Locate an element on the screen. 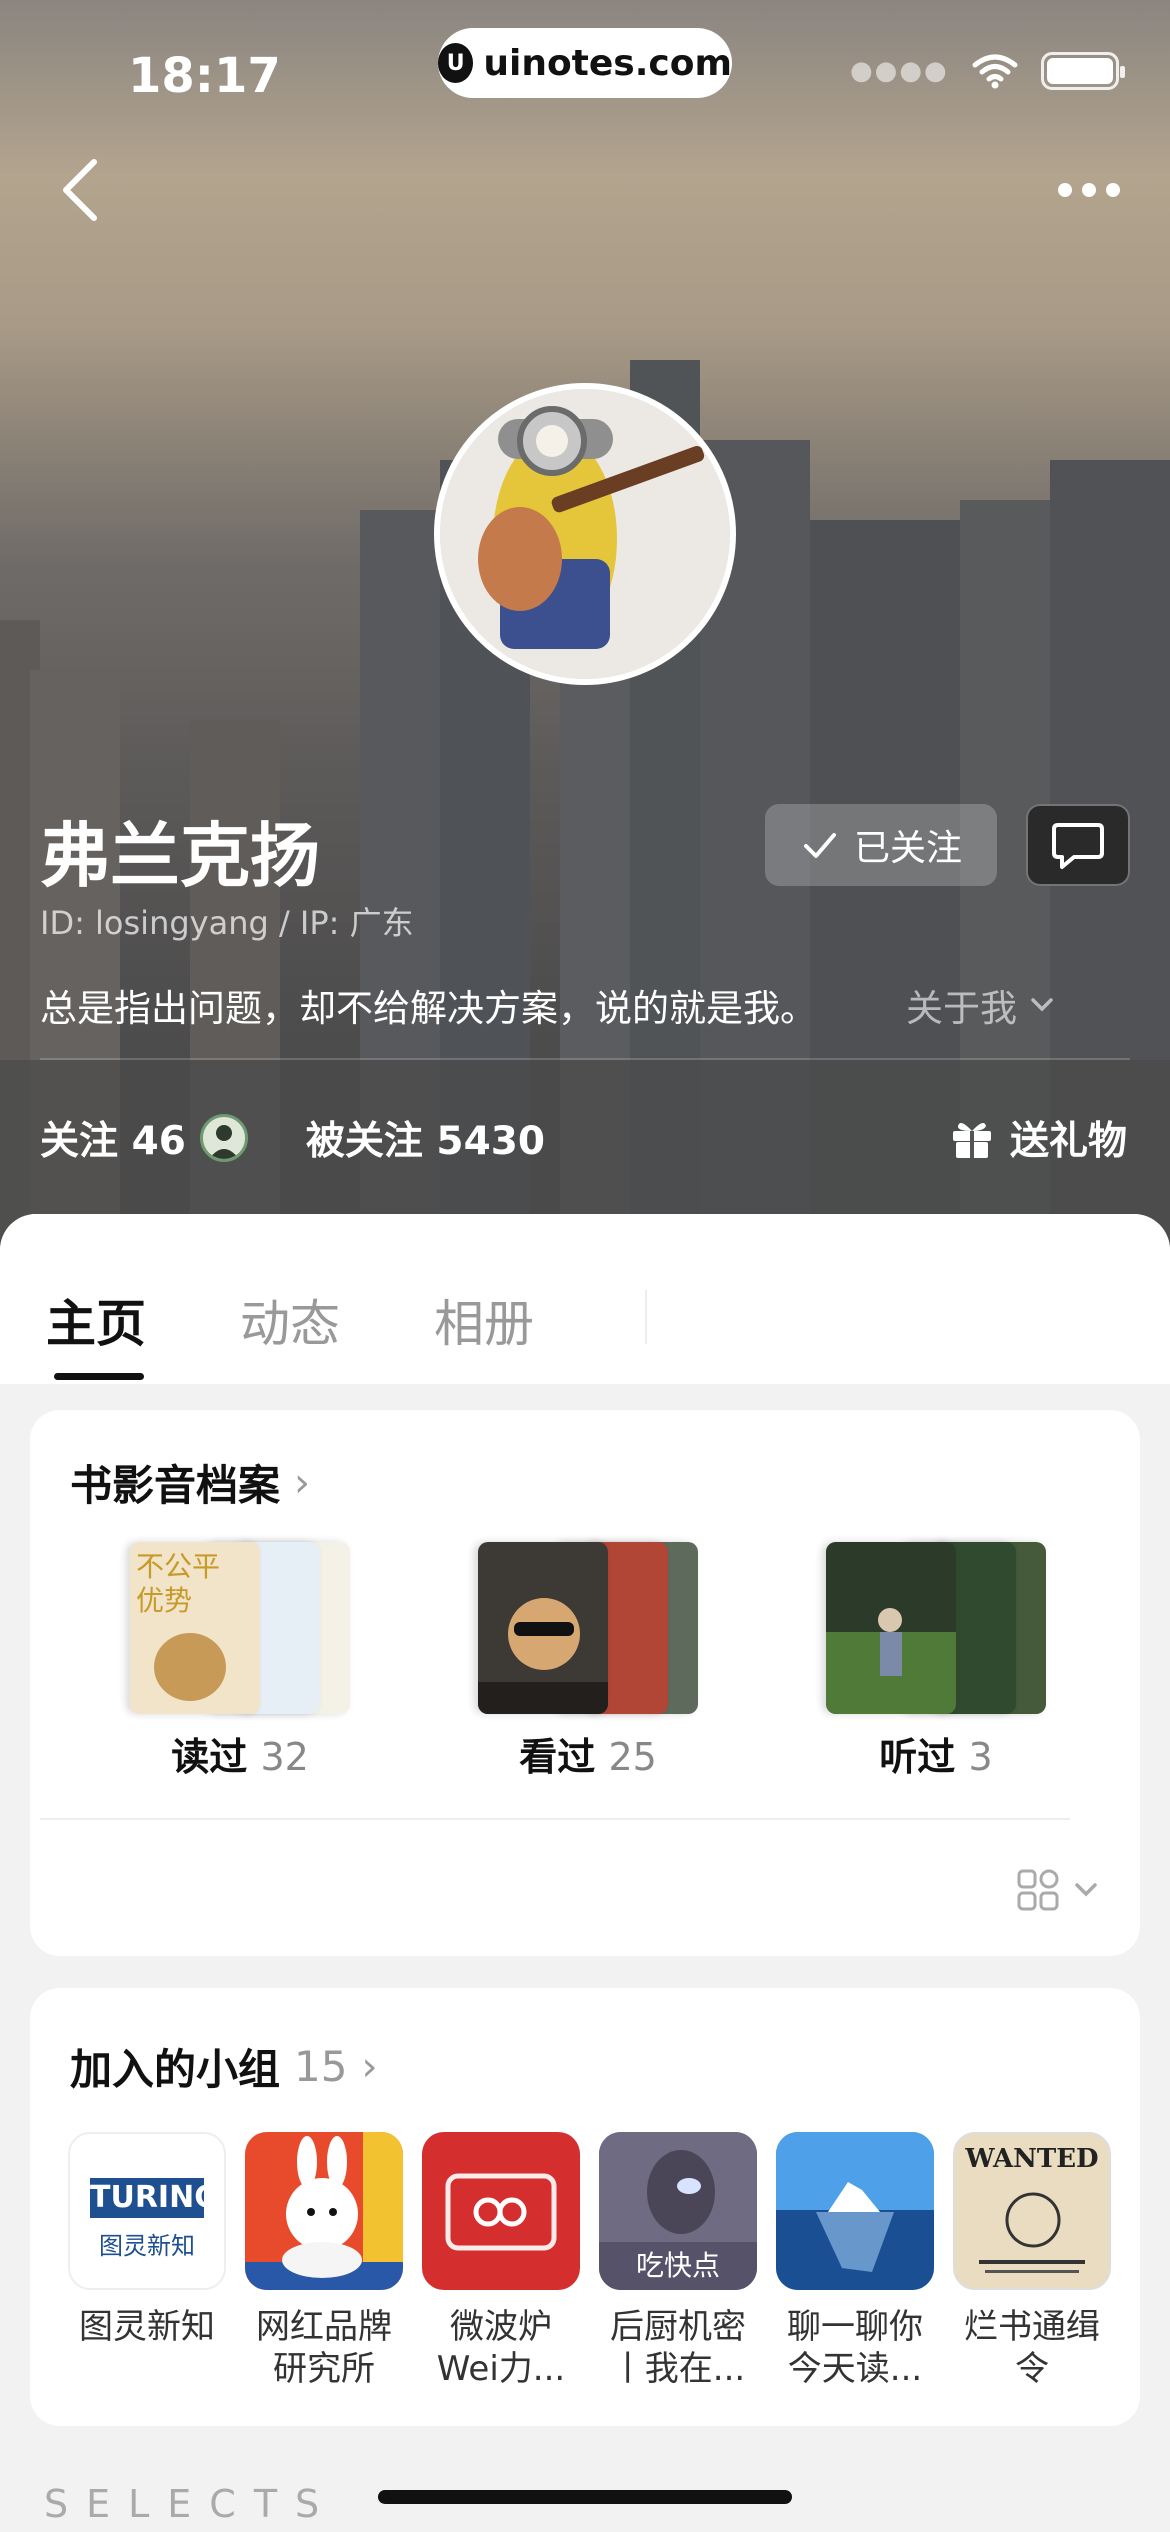  follow-stats: 关注 46 被关注 5430 is located at coordinates (292, 1138).